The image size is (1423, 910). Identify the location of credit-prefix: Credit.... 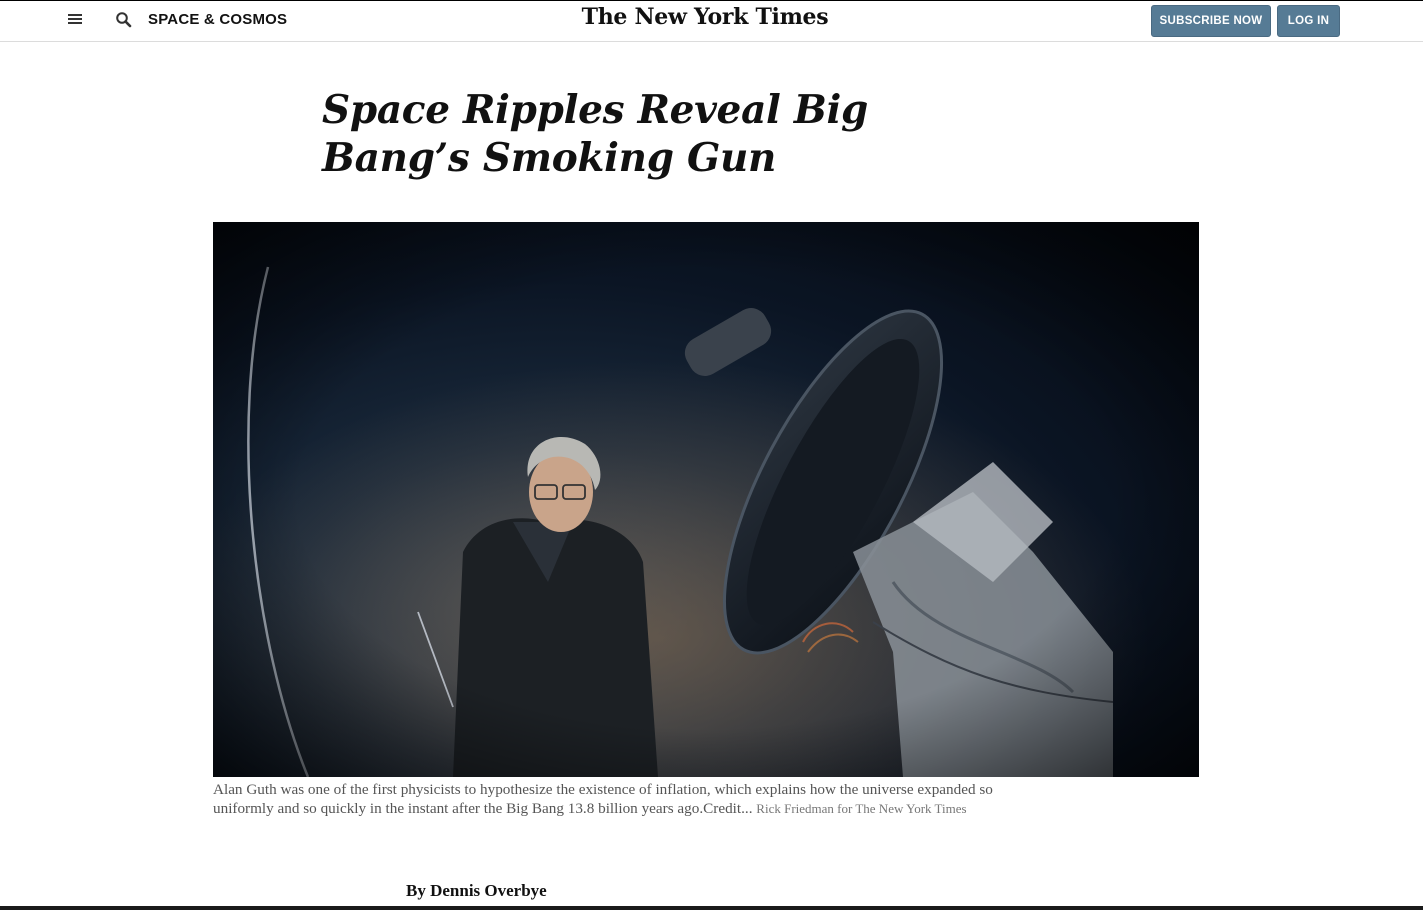
(727, 808).